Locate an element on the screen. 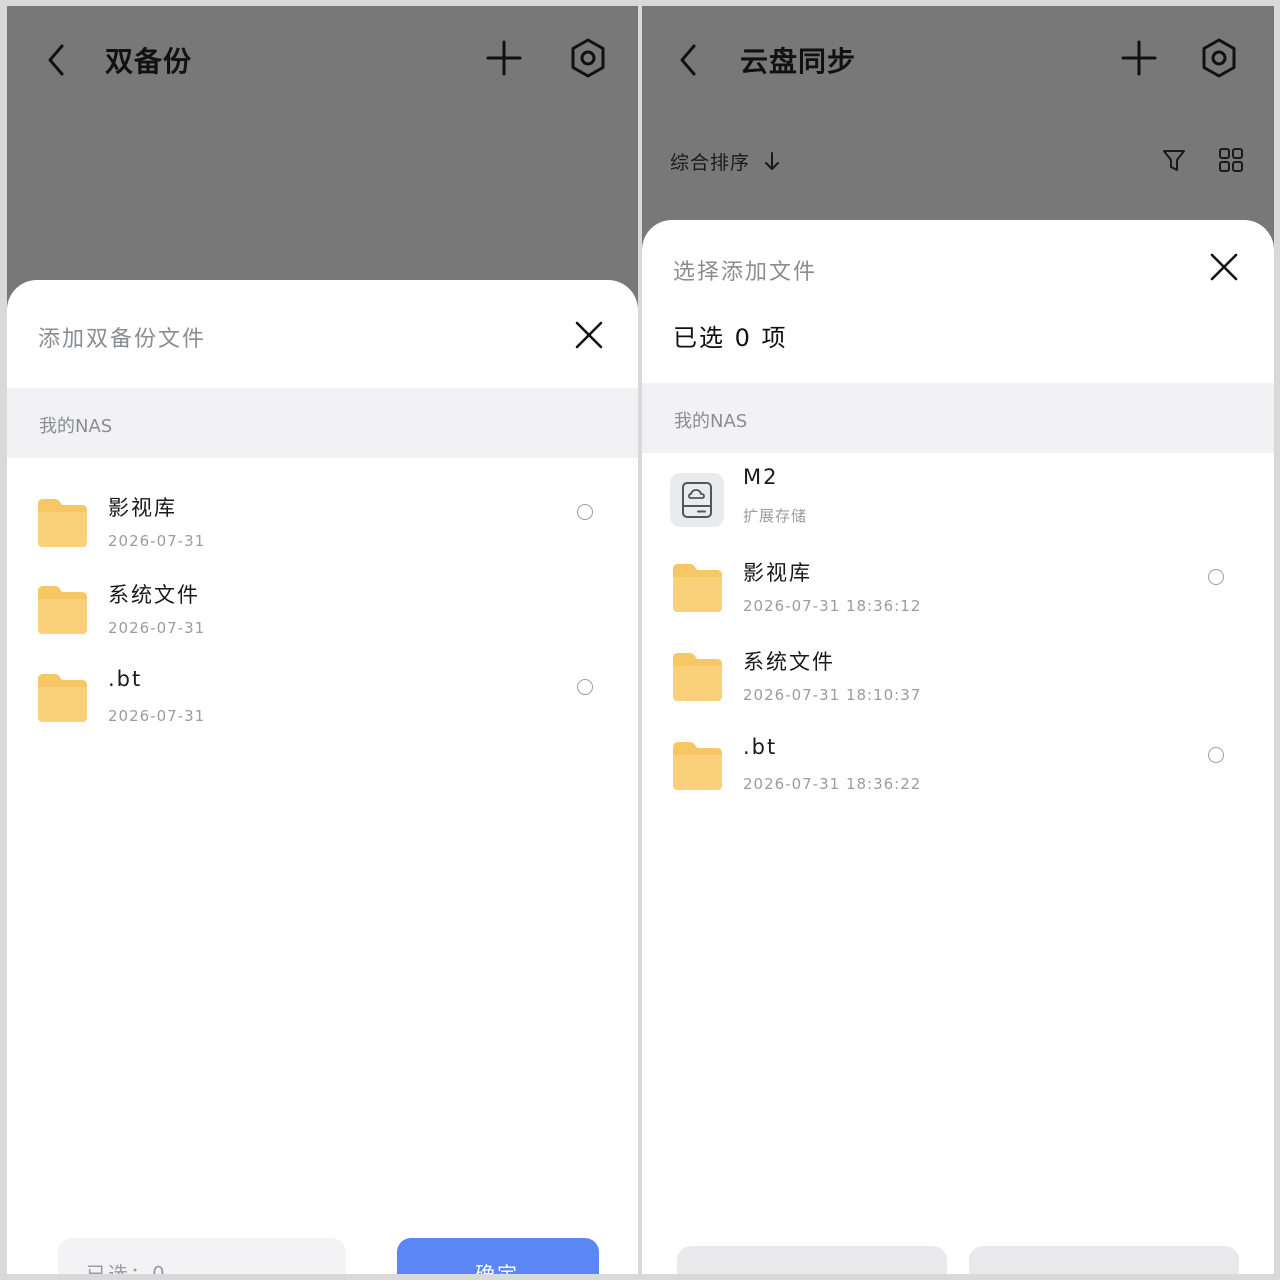  cancel-button is located at coordinates (812, 1260).